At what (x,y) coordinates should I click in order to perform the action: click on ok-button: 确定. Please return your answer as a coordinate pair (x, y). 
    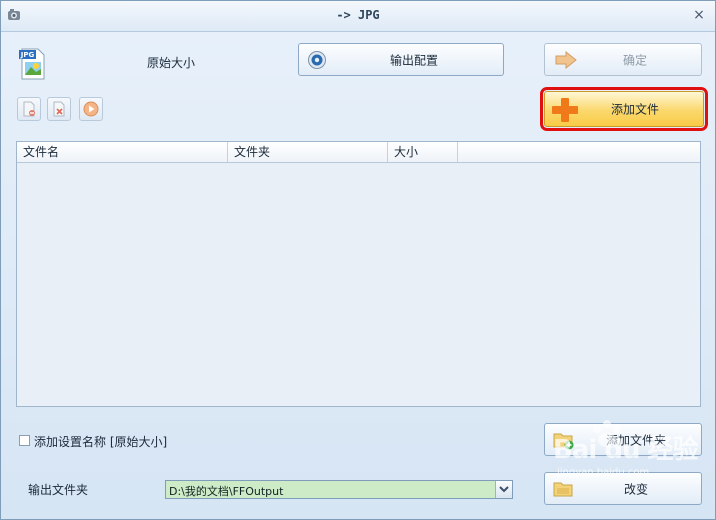
    Looking at the image, I should click on (623, 59).